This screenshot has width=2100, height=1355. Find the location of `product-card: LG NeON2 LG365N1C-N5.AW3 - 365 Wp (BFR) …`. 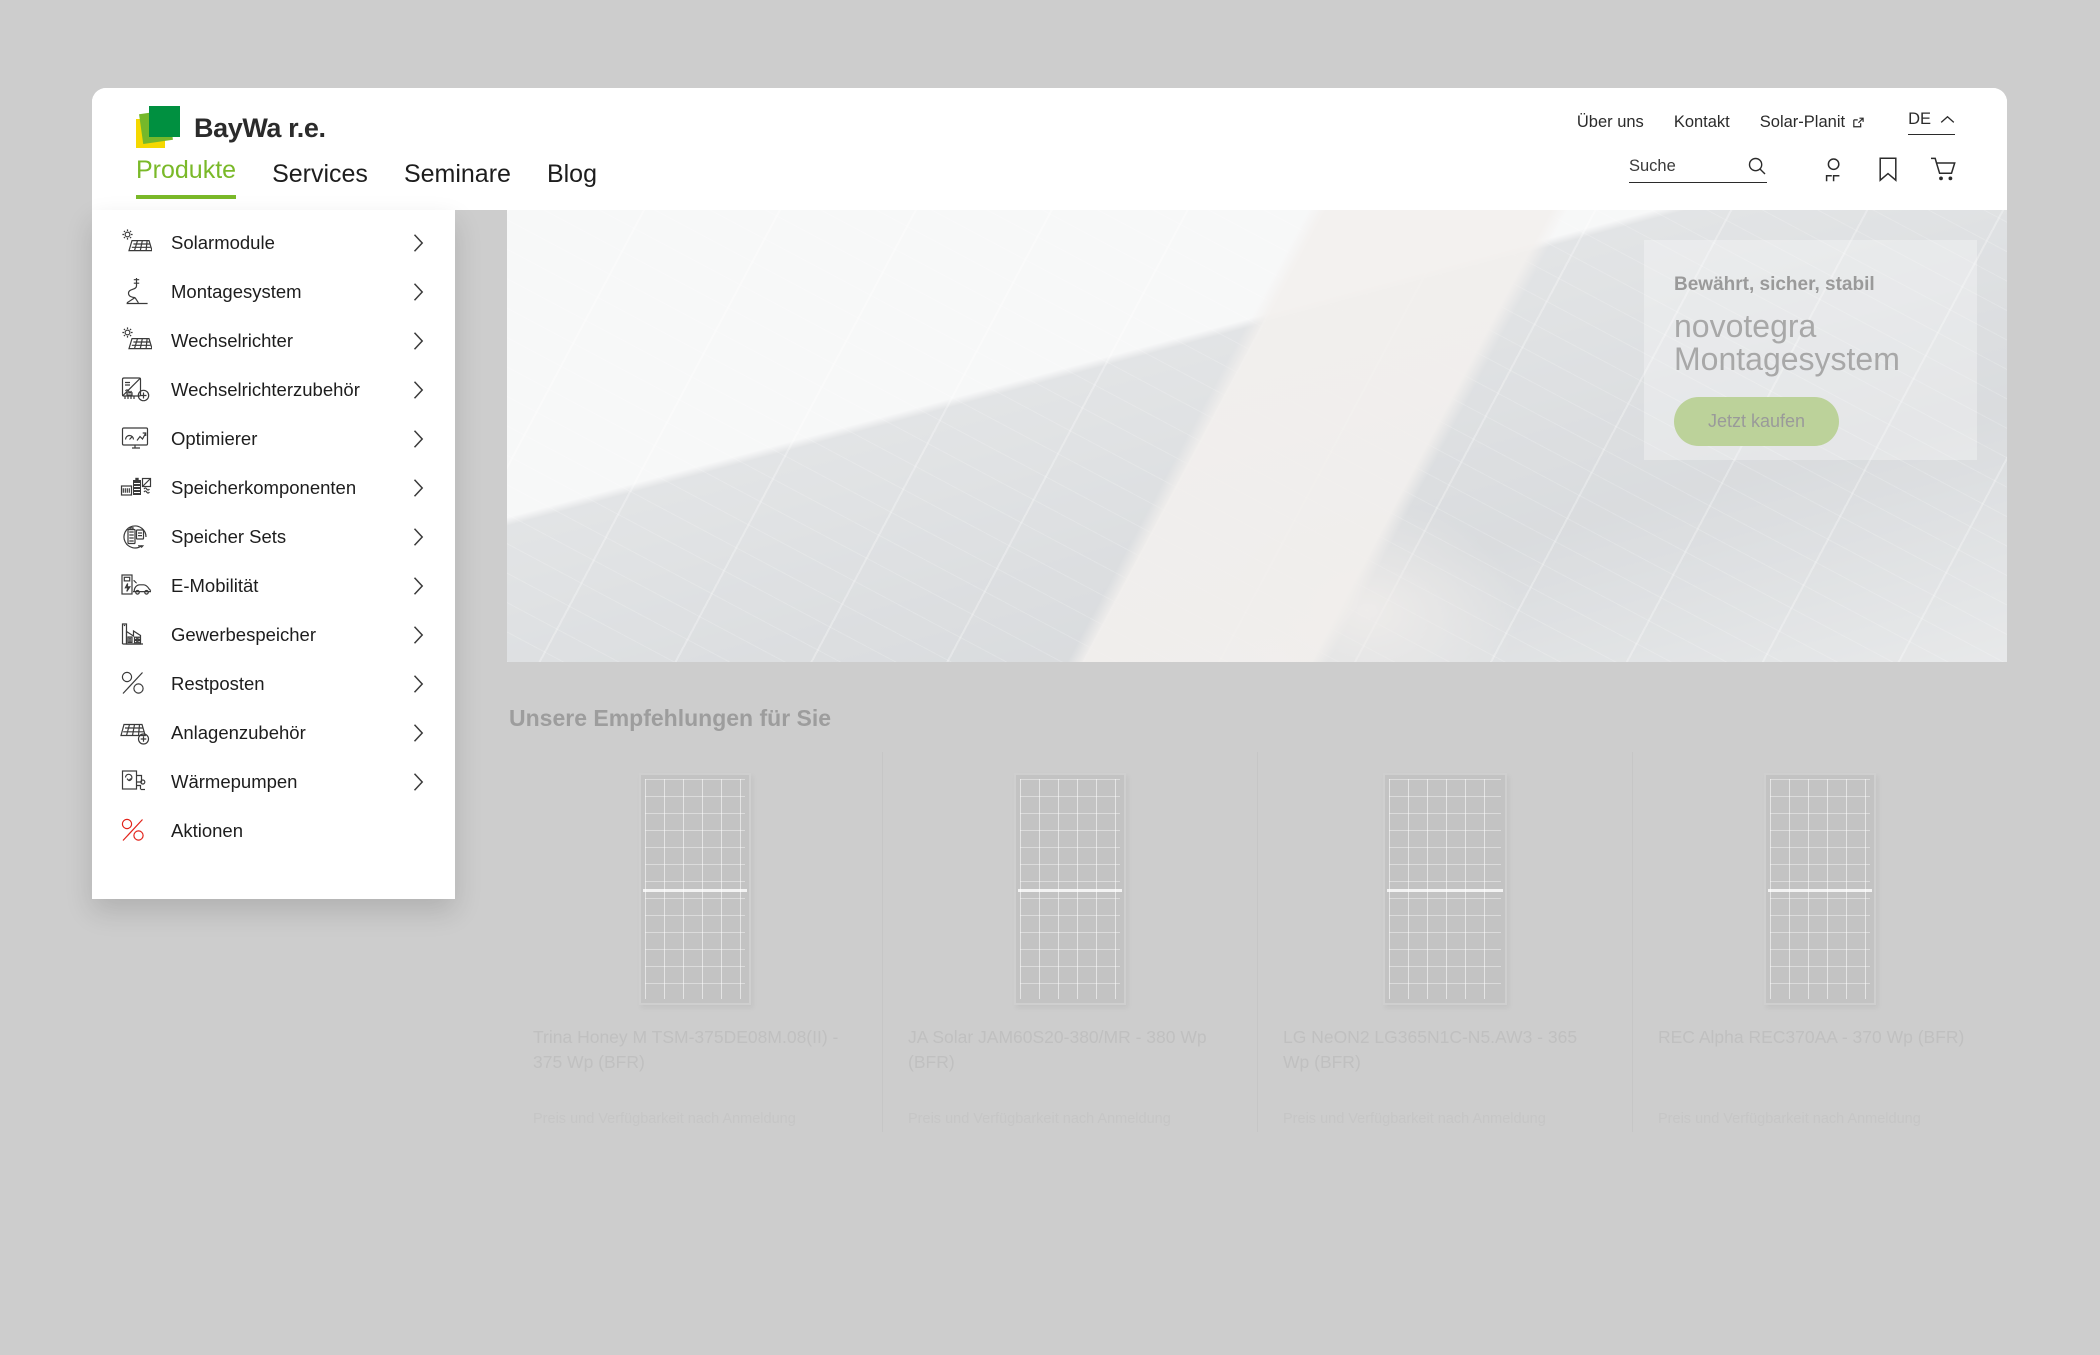

product-card: LG NeON2 LG365N1C-N5.AW3 - 365 Wp (BFR) … is located at coordinates (1444, 942).